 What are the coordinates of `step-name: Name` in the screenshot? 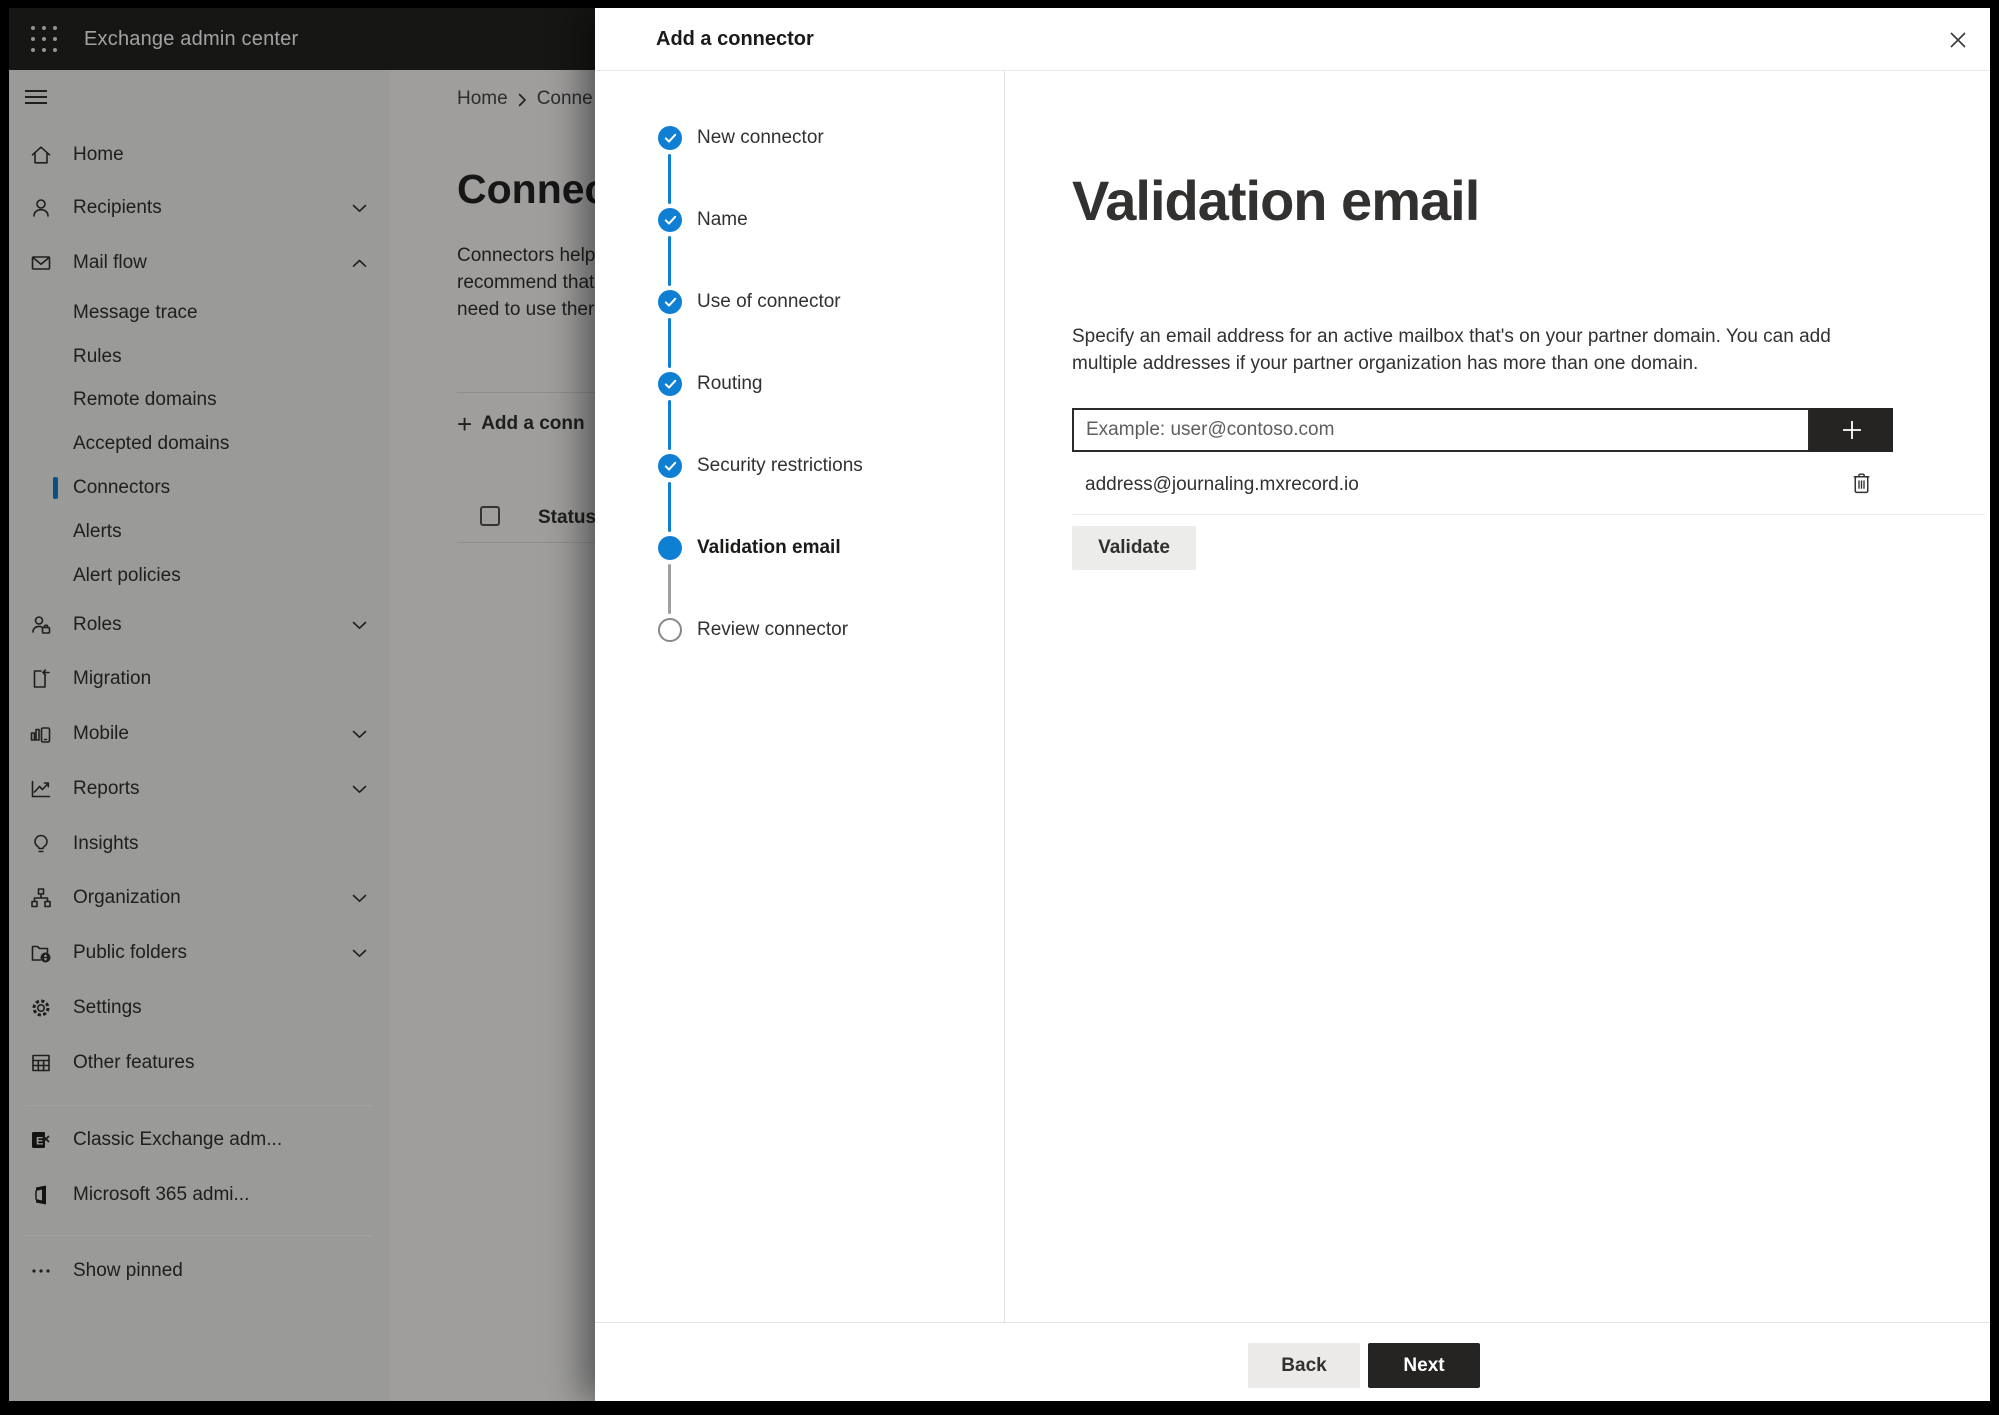 It's located at (799, 220).